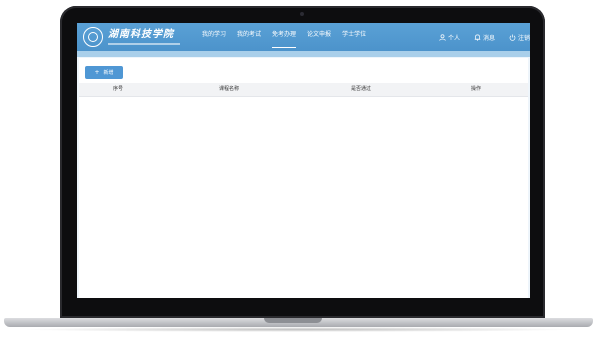 This screenshot has height=338, width=597. I want to click on column-header-actions: 操作, so click(476, 89).